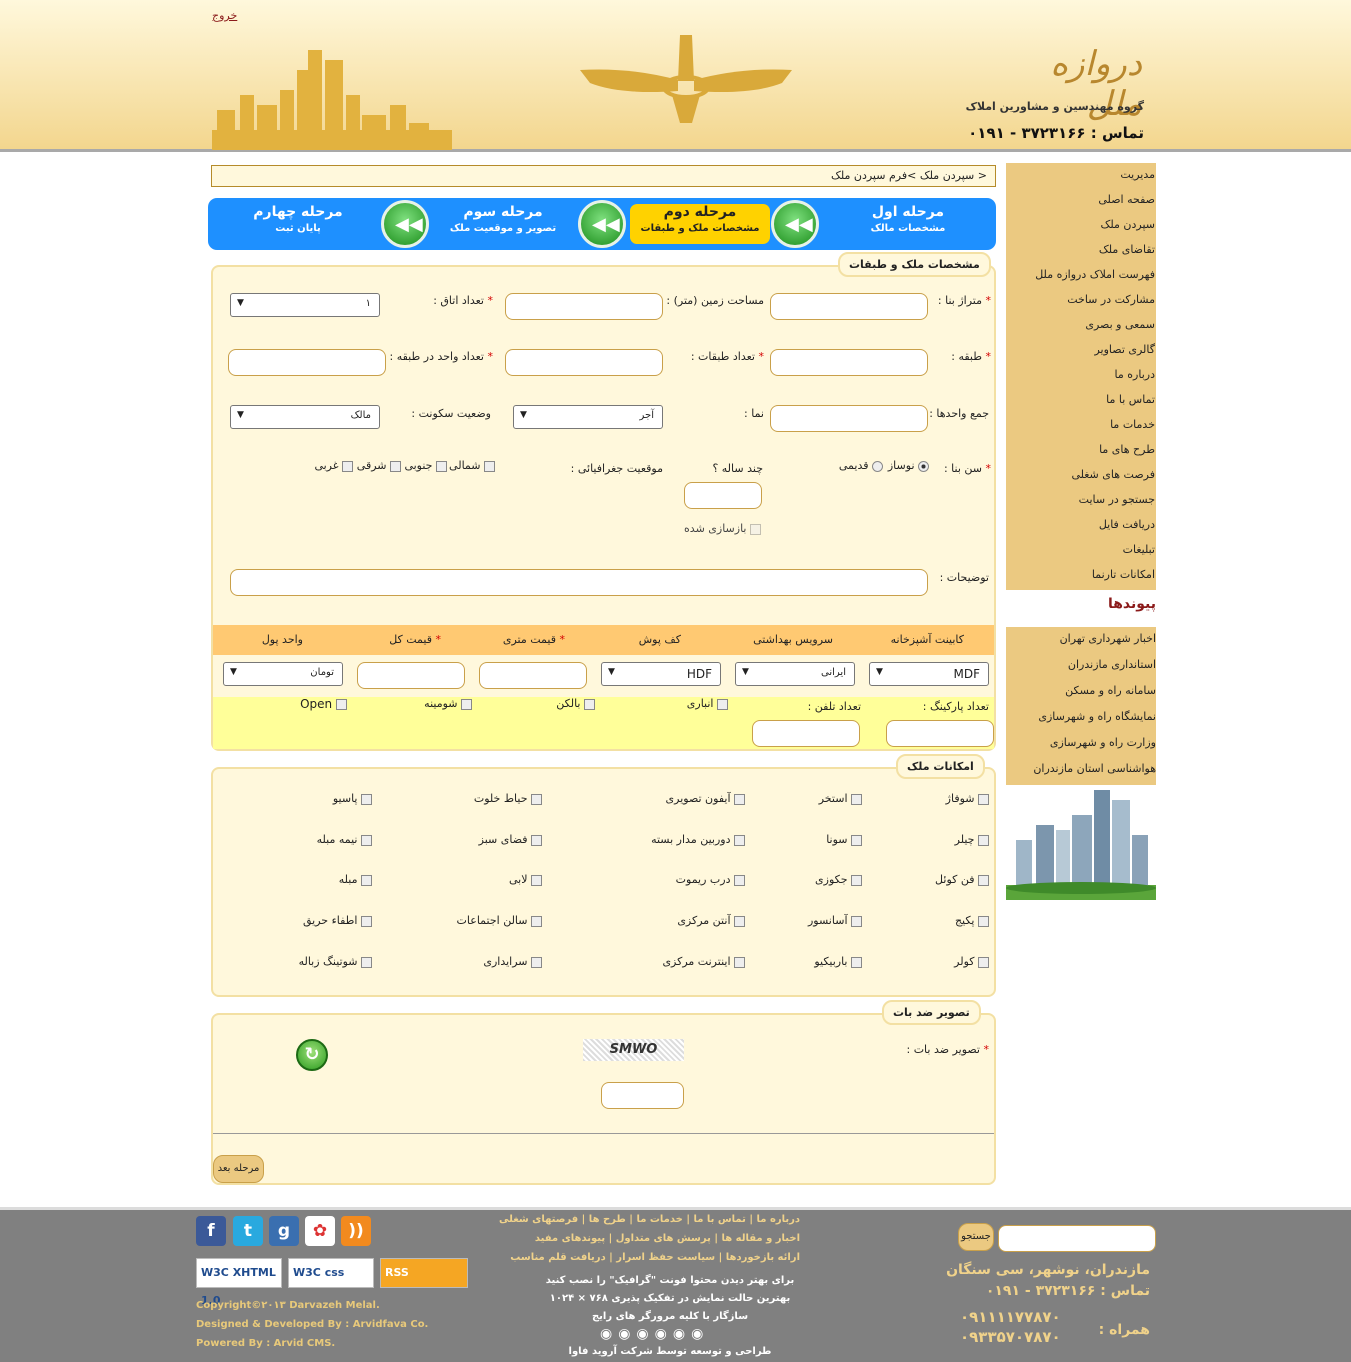  What do you see at coordinates (962, 879) in the screenshot?
I see `amenity-checkbox: فن کوئل` at bounding box center [962, 879].